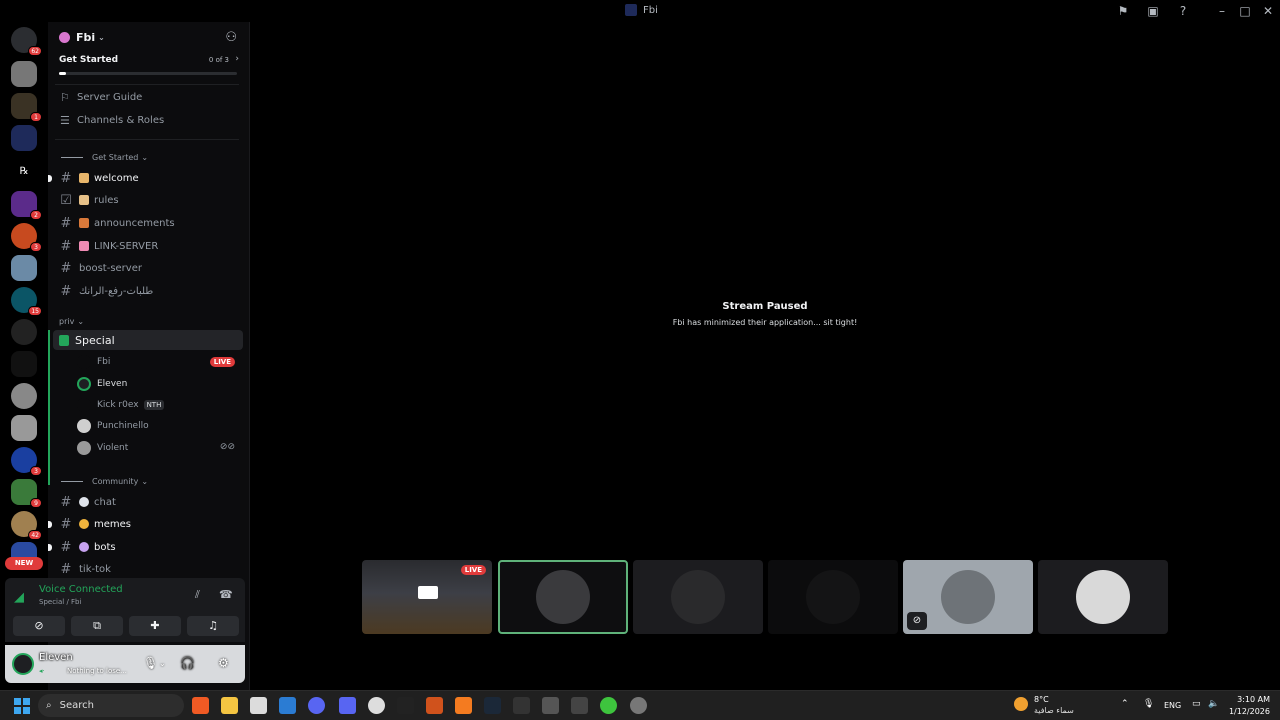  I want to click on channel-tik-tok: # tik-tok, so click(151, 569).